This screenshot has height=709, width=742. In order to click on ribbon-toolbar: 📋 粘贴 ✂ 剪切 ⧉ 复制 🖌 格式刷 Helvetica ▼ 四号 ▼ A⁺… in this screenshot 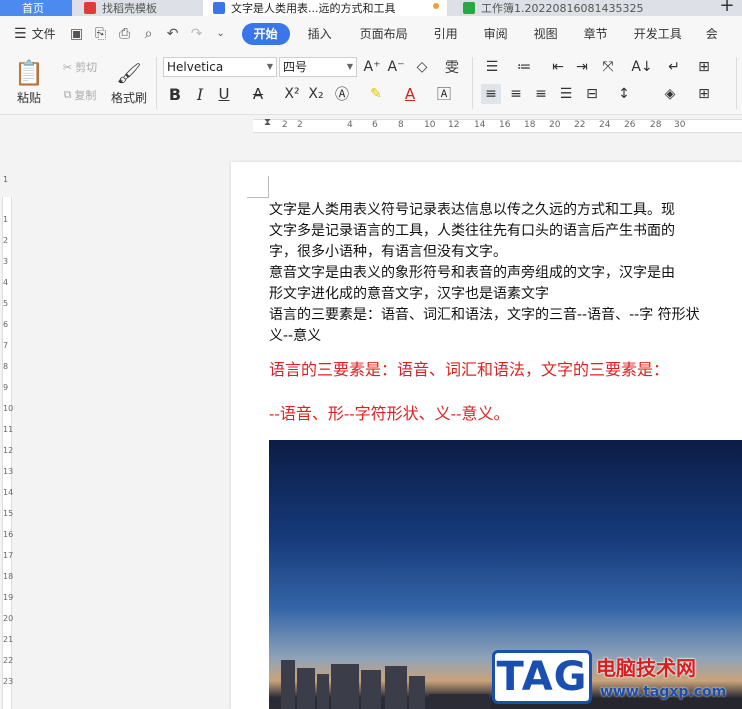, I will do `click(371, 83)`.